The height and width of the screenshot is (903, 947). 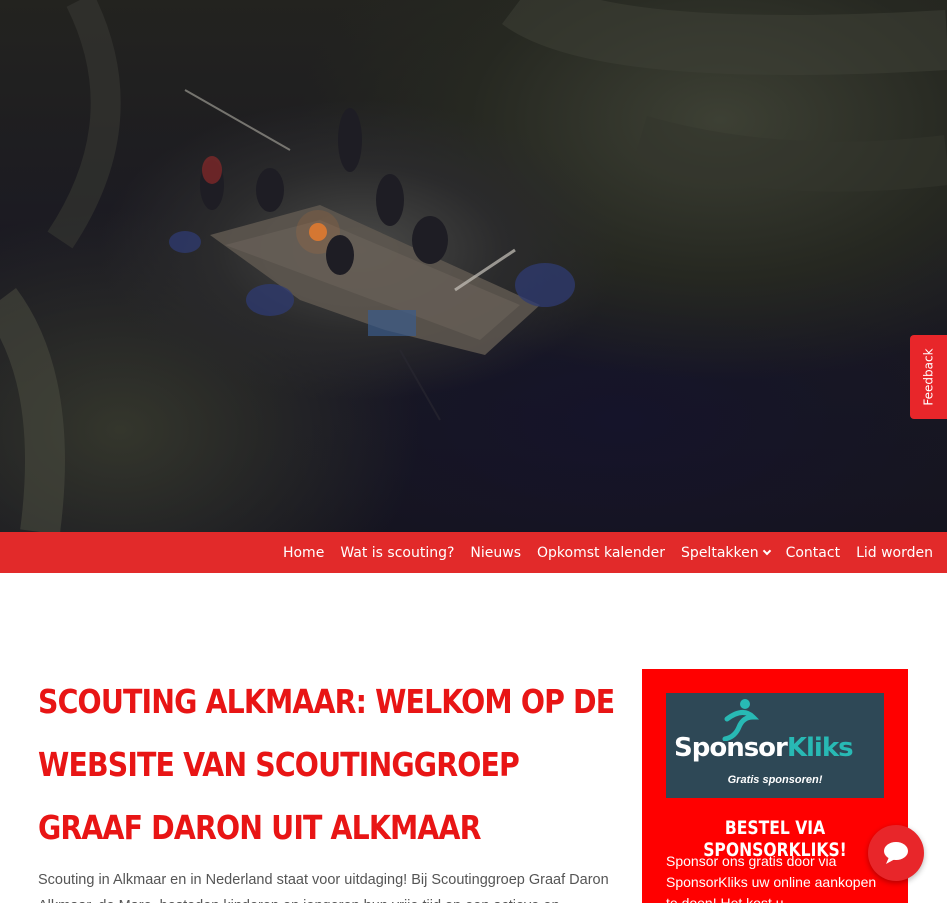 I want to click on nav-item-speltakken: Speltakken, so click(x=726, y=552).